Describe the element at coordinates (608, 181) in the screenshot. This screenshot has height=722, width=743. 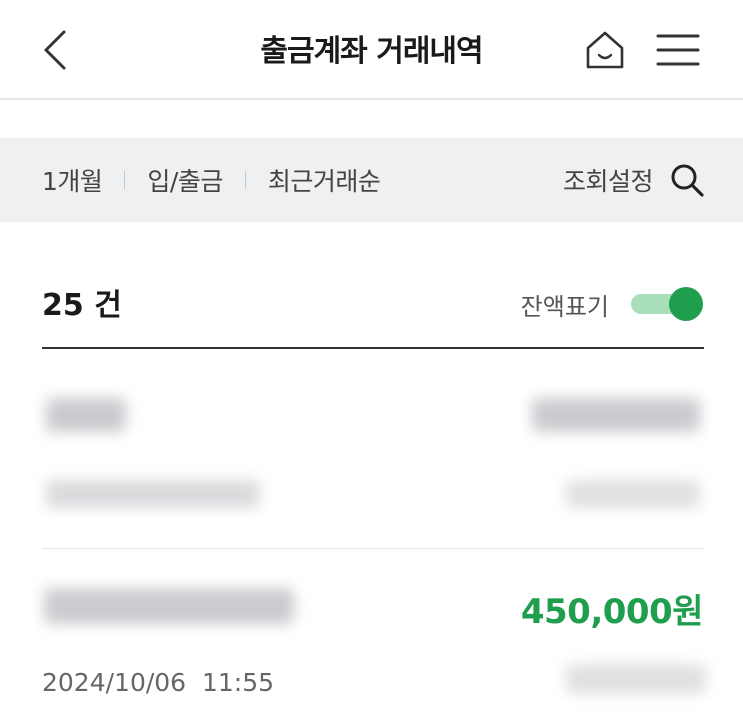
I see `search-settings-label: 조회설정` at that location.